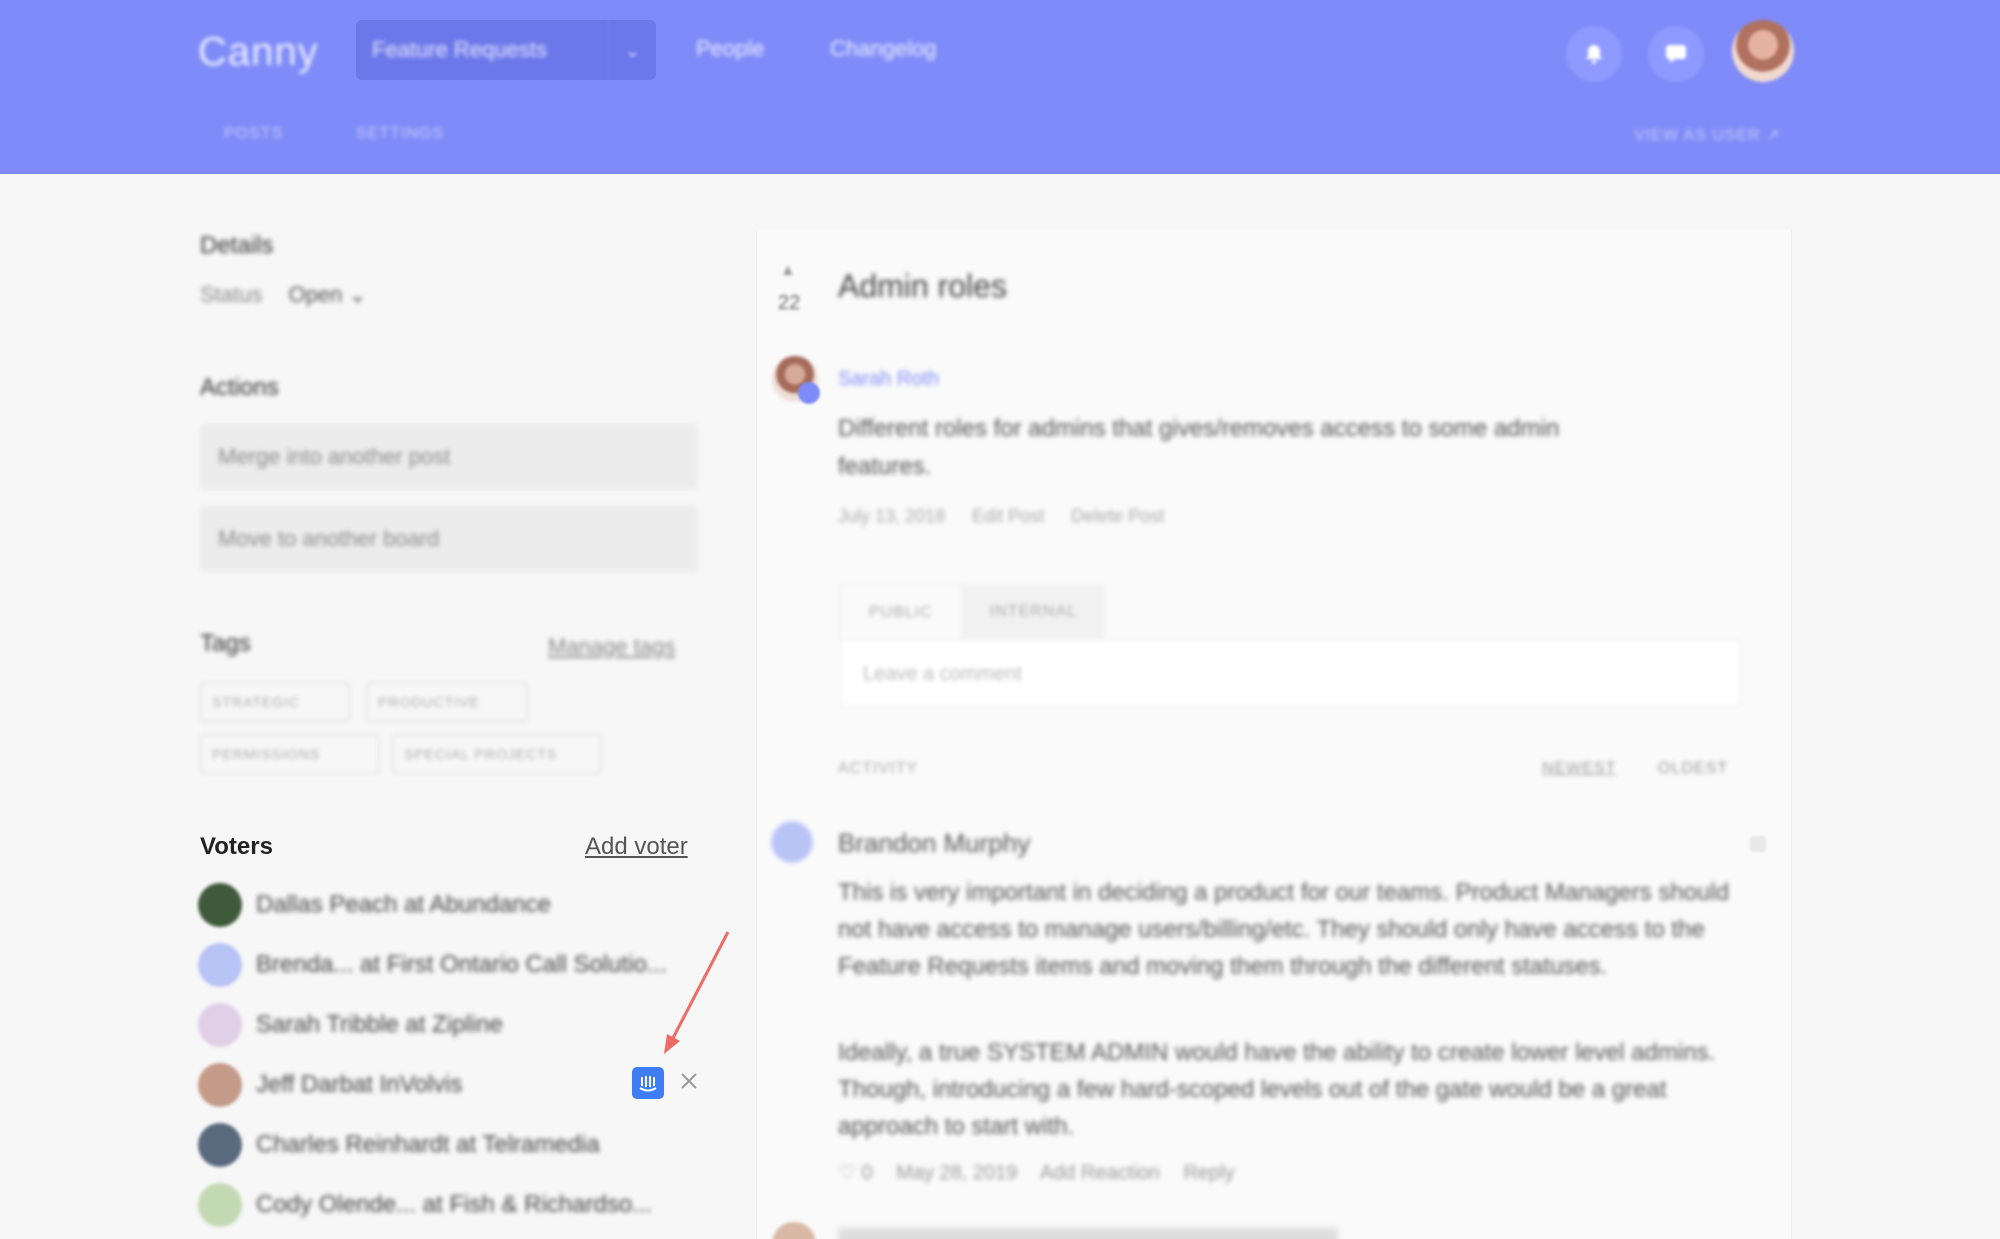  What do you see at coordinates (1579, 769) in the screenshot?
I see `sort-newest: NEWEST` at bounding box center [1579, 769].